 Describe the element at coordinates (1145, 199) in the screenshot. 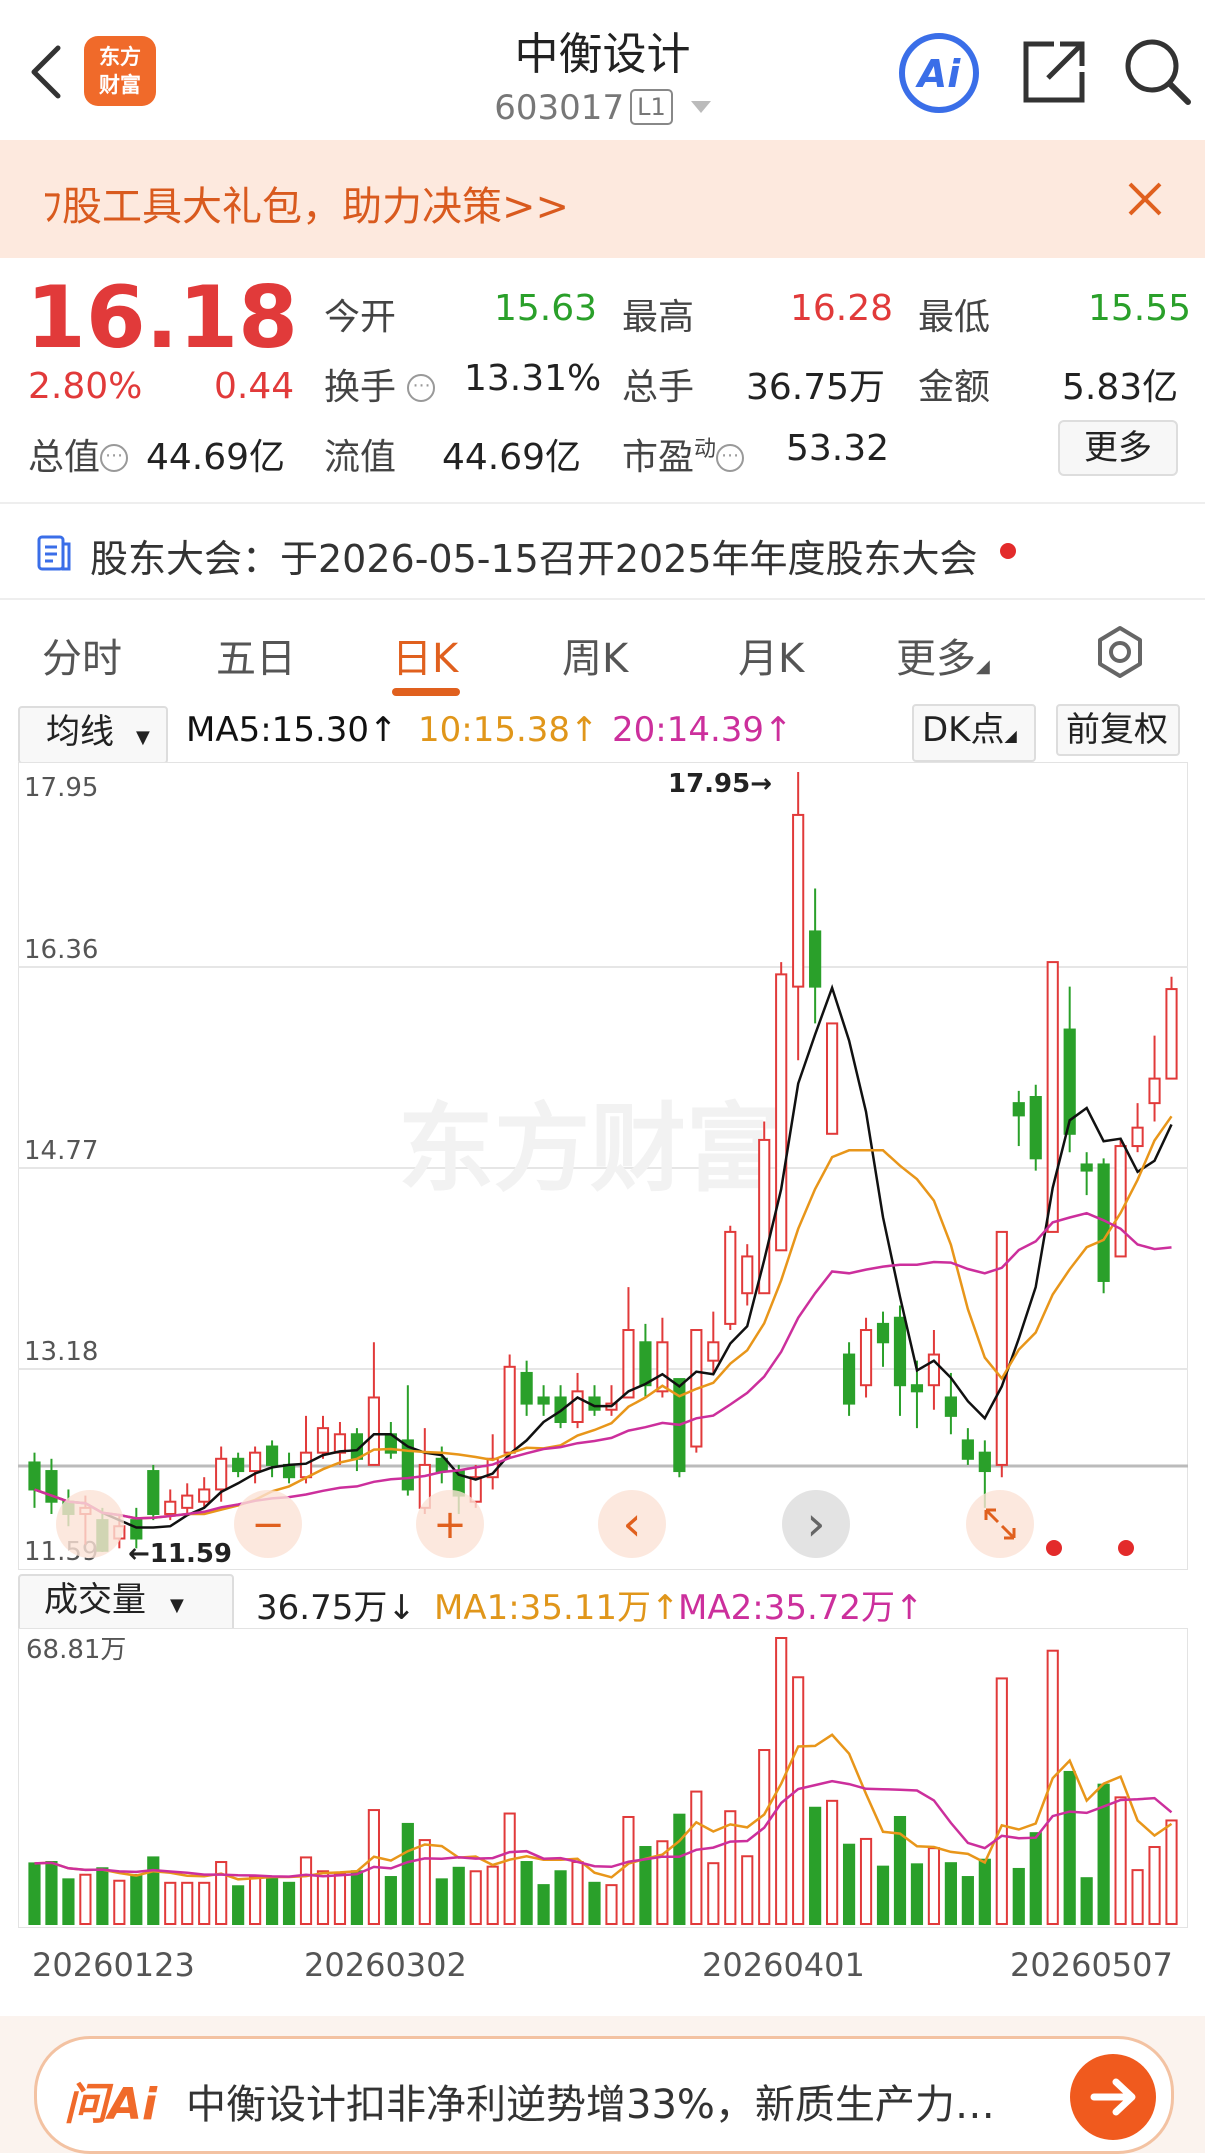

I see `close-icon` at that location.